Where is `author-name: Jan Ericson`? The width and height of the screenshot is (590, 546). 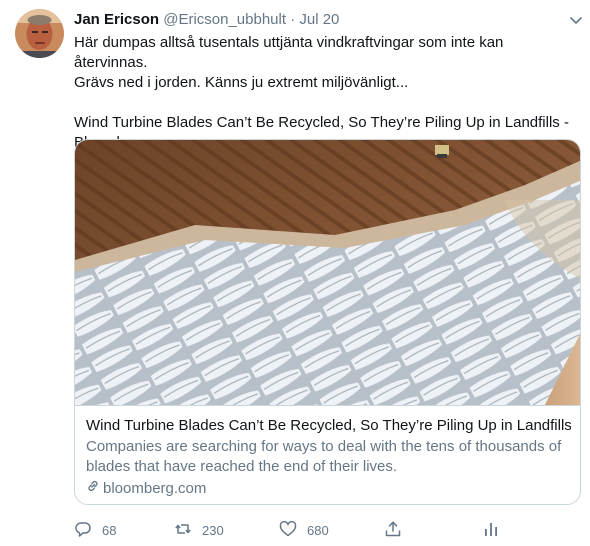 author-name: Jan Ericson is located at coordinates (116, 19).